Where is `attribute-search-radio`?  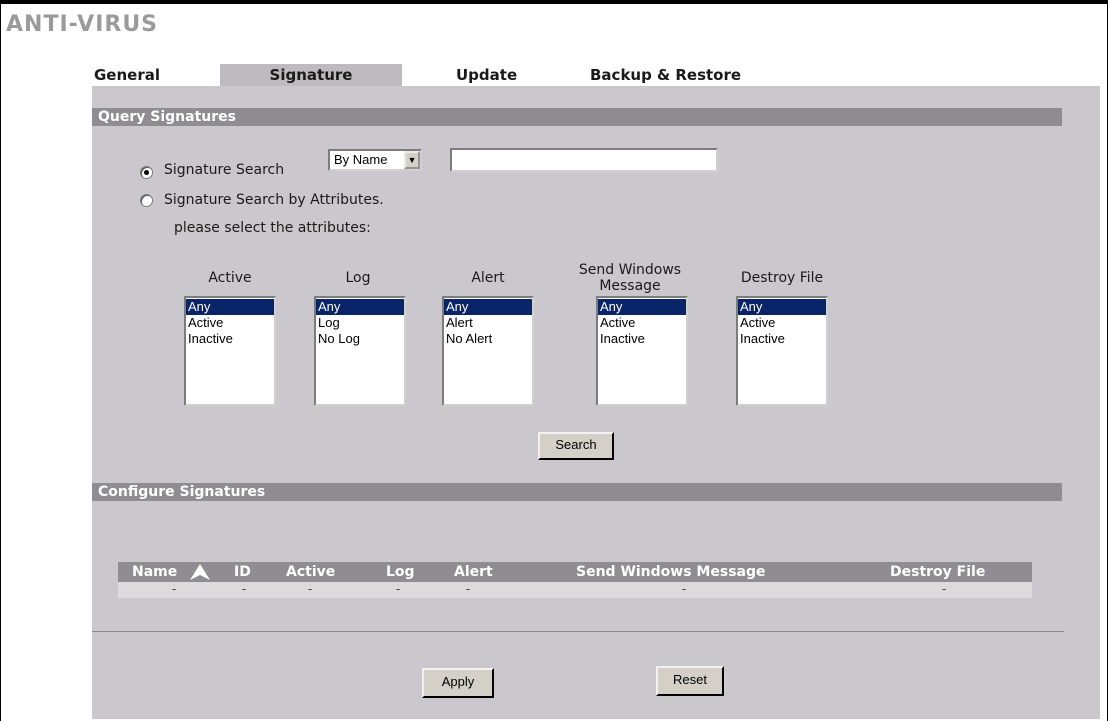 attribute-search-radio is located at coordinates (146, 200).